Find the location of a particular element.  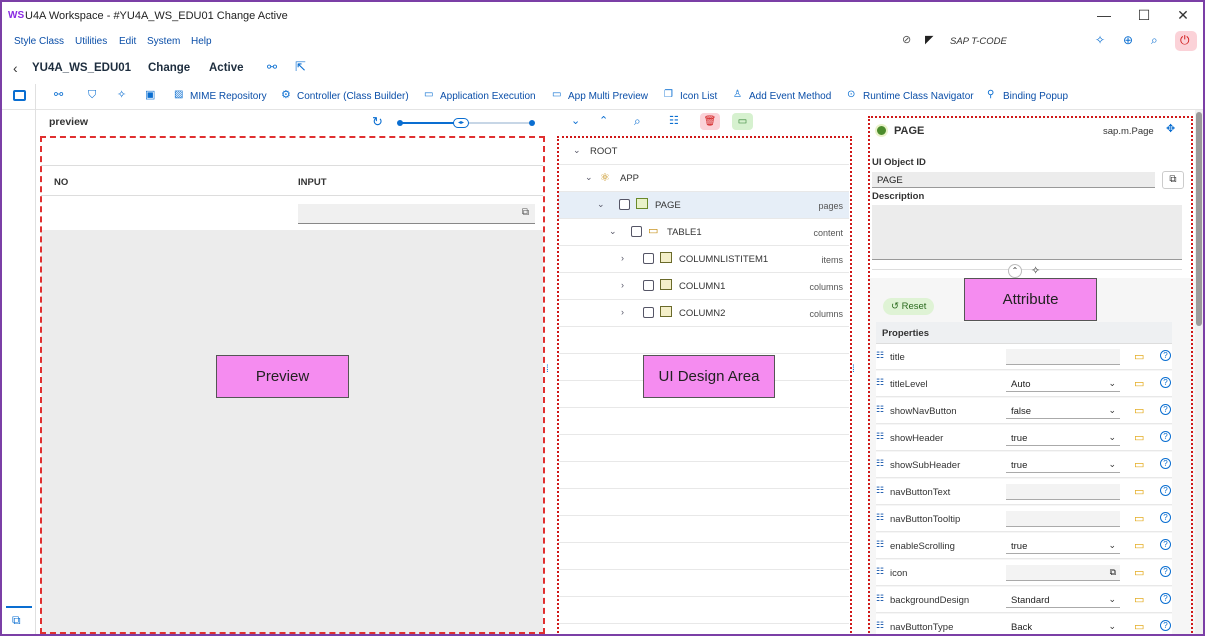

zoom-in-icon: ⊕ is located at coordinates (1128, 40).